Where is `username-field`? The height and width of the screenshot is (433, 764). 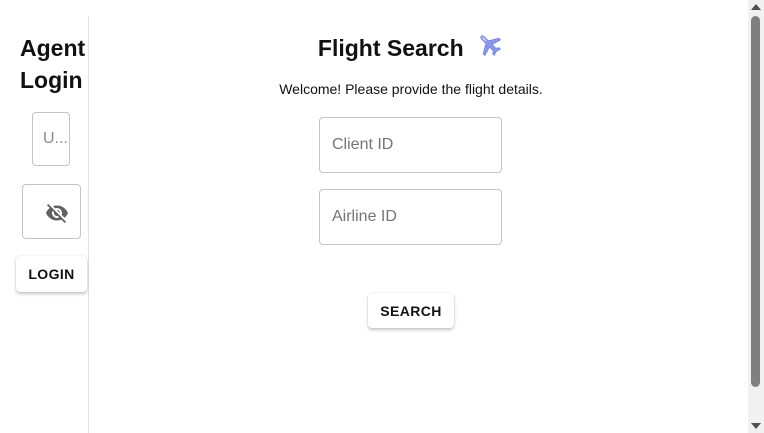
username-field is located at coordinates (51, 139).